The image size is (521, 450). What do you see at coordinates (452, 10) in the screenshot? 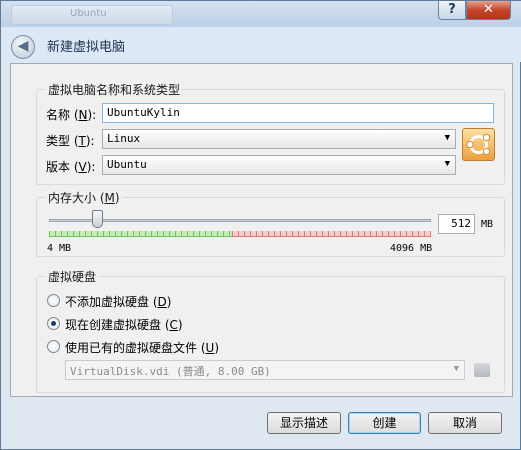
I see `help-button: ?` at bounding box center [452, 10].